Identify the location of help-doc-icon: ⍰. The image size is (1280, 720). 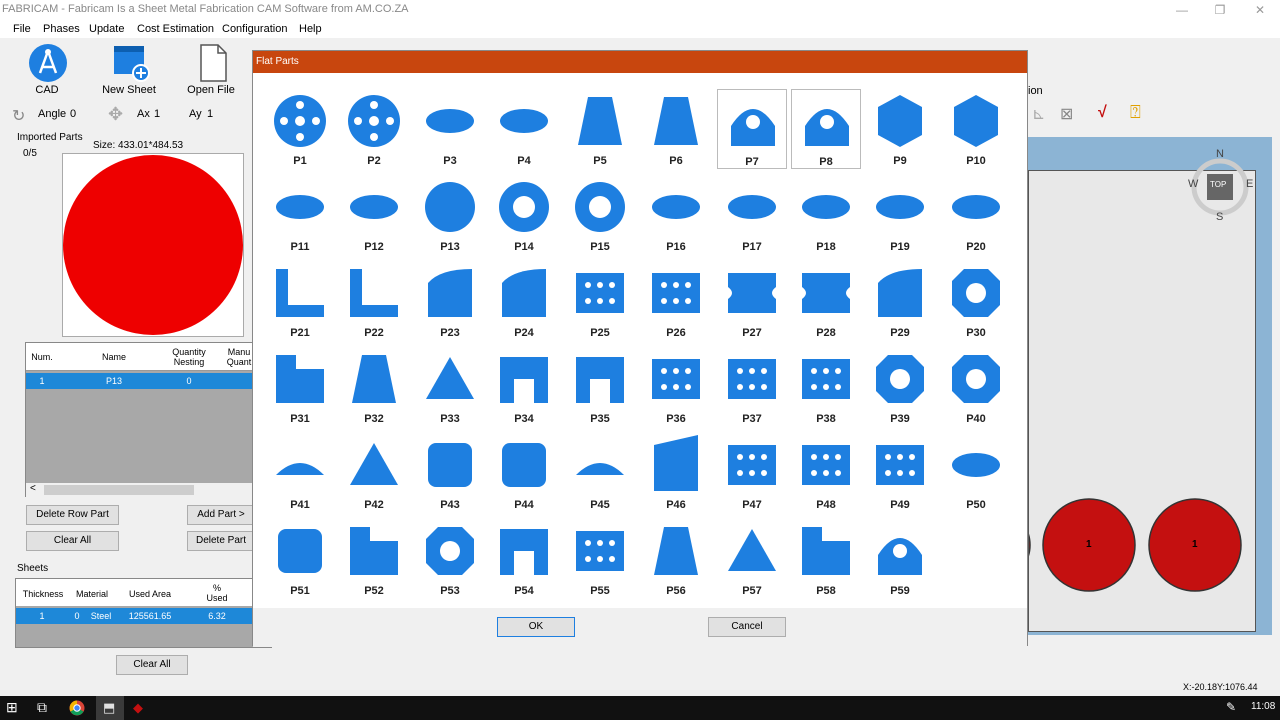
(1135, 112).